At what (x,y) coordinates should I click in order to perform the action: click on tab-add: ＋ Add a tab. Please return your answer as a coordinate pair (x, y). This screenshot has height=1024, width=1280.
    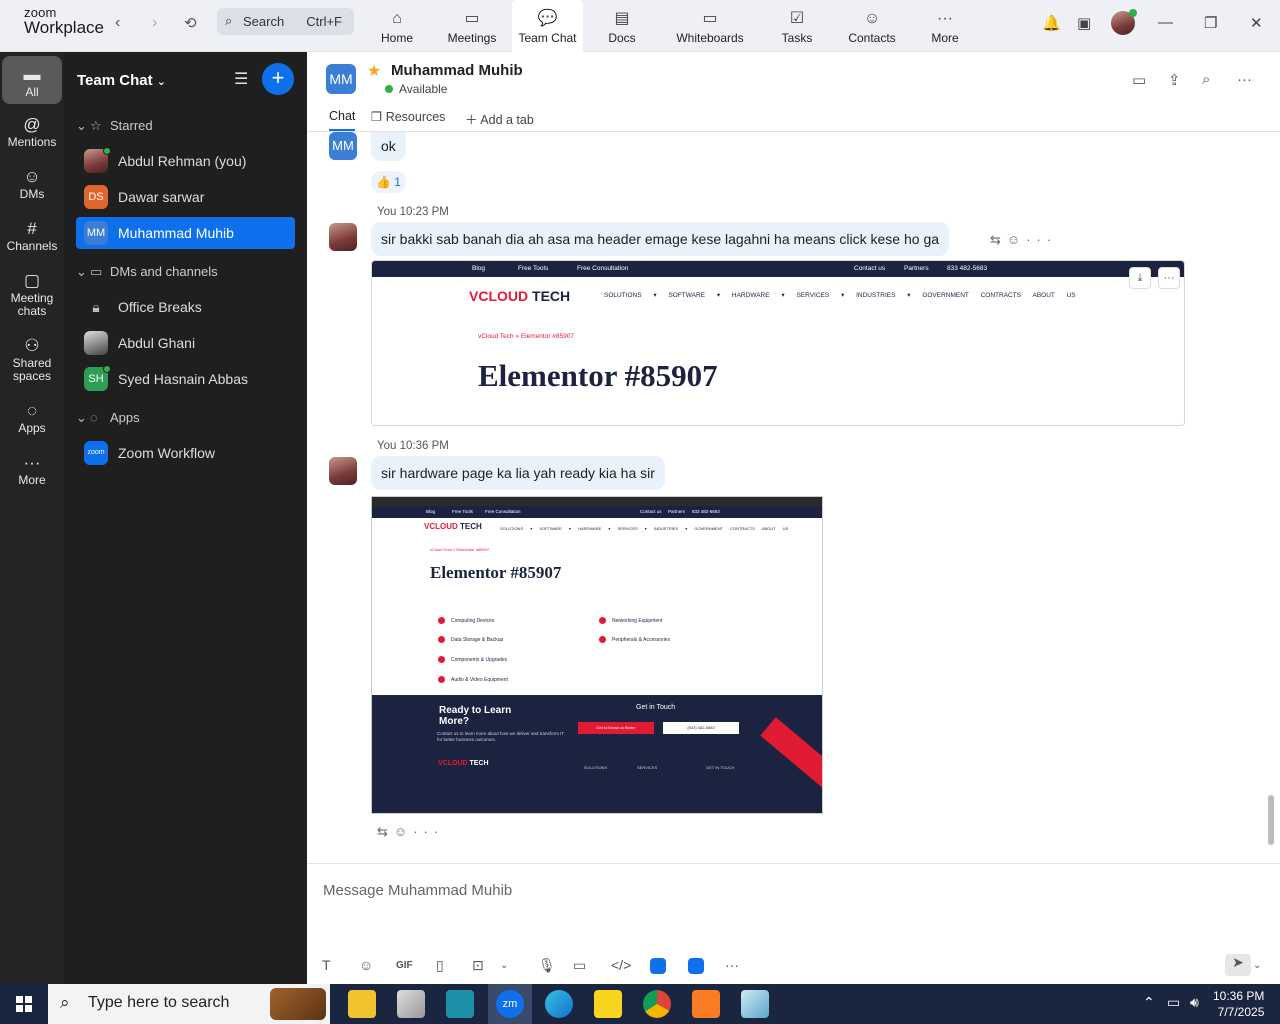
    Looking at the image, I should click on (499, 118).